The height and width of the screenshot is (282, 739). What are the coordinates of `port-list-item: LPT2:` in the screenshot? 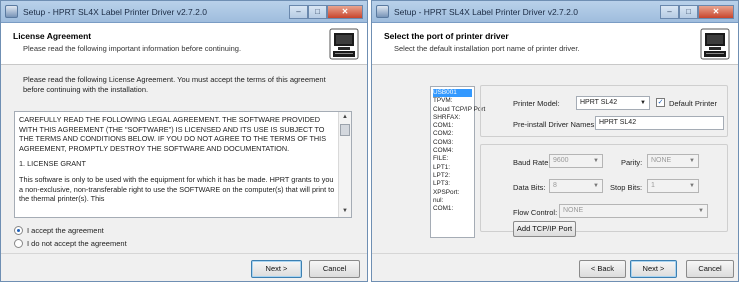 It's located at (452, 176).